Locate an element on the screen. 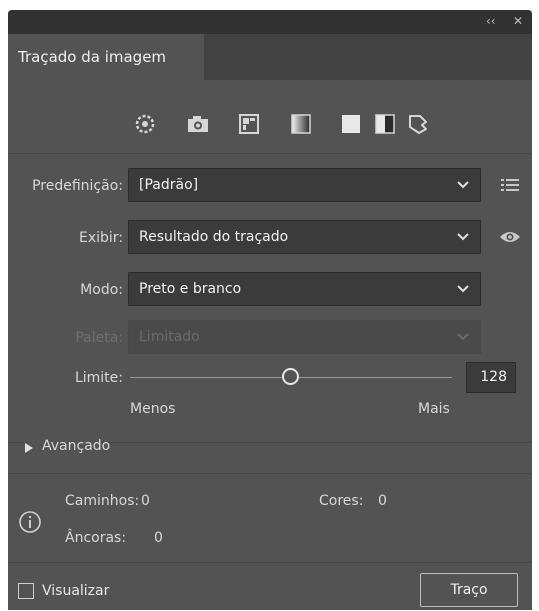 This screenshot has width=539, height=611. tab-strip: Traçado da imagem is located at coordinates (270, 57).